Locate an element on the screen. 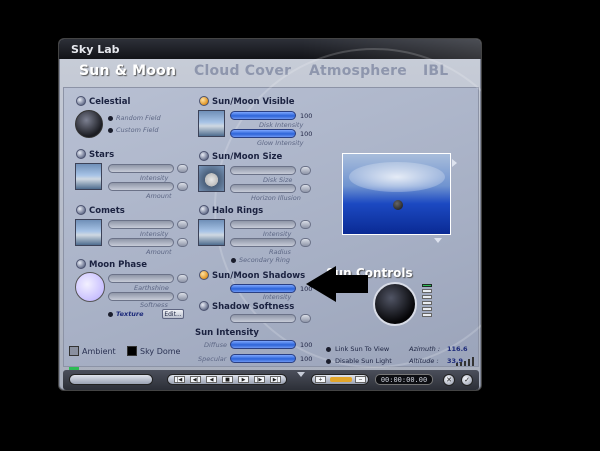 This screenshot has height=451, width=600. go-start-button: |◀ is located at coordinates (179, 379).